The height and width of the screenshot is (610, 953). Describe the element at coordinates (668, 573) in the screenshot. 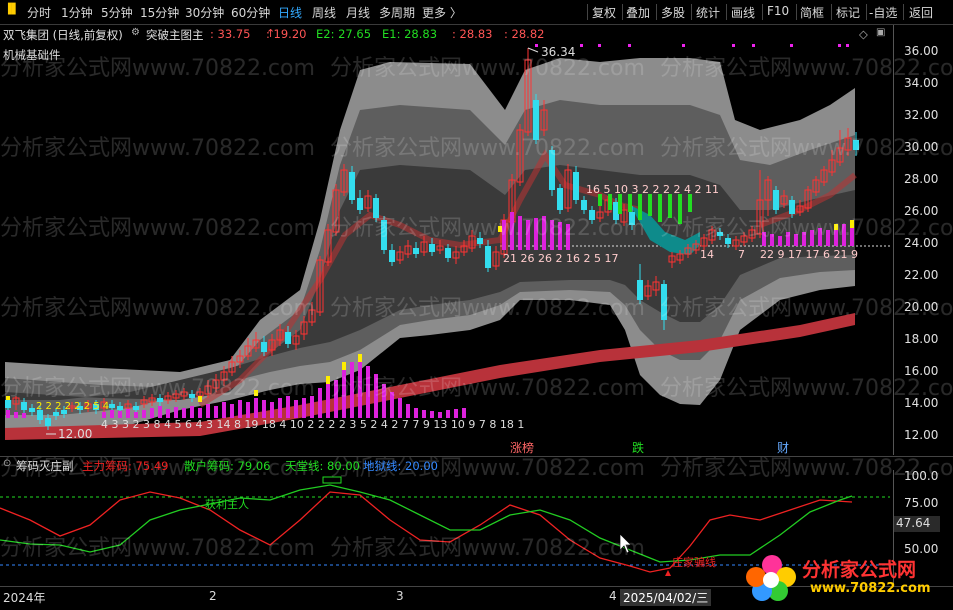

I see `trap-arrow-icon` at that location.